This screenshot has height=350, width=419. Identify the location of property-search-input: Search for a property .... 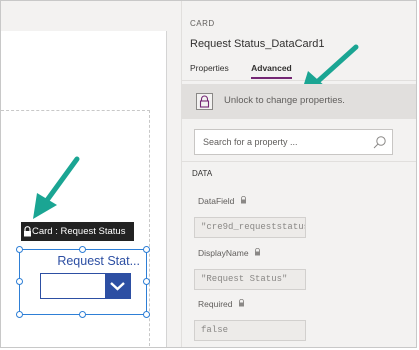
(293, 142).